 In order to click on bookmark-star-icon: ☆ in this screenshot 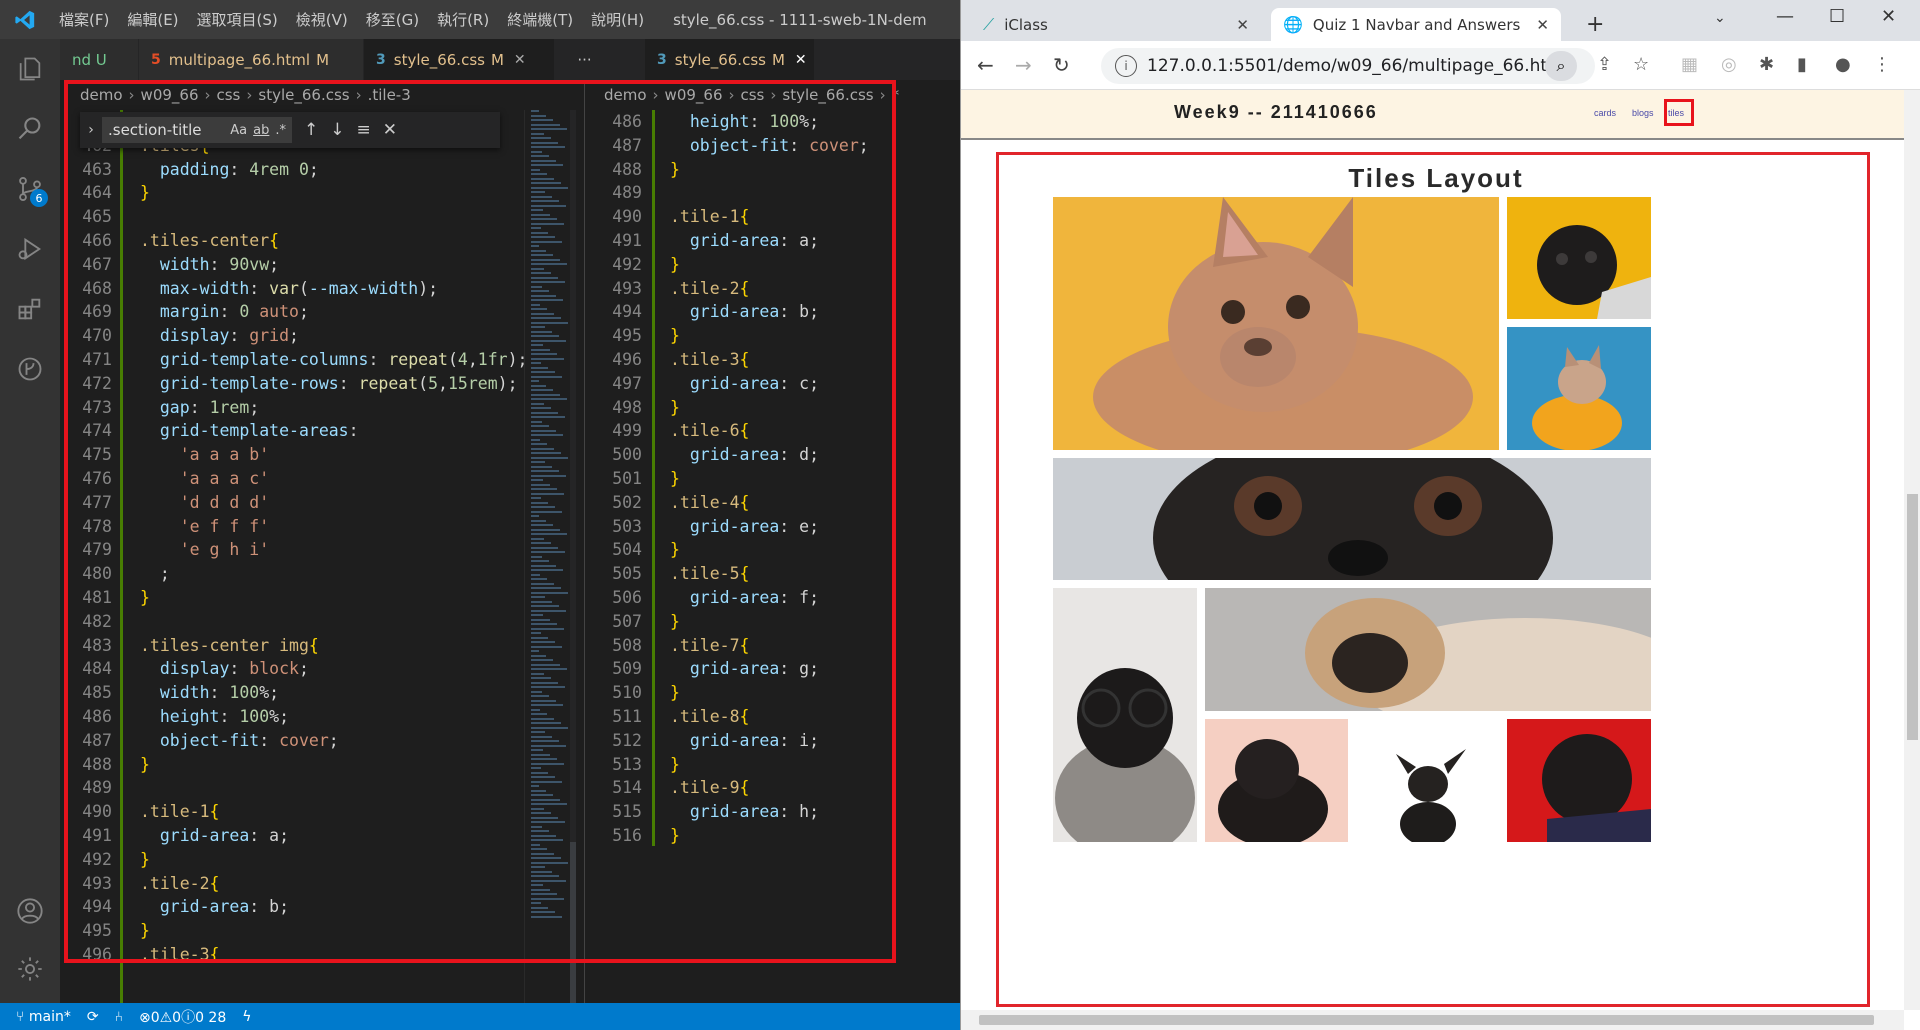, I will do `click(1641, 64)`.